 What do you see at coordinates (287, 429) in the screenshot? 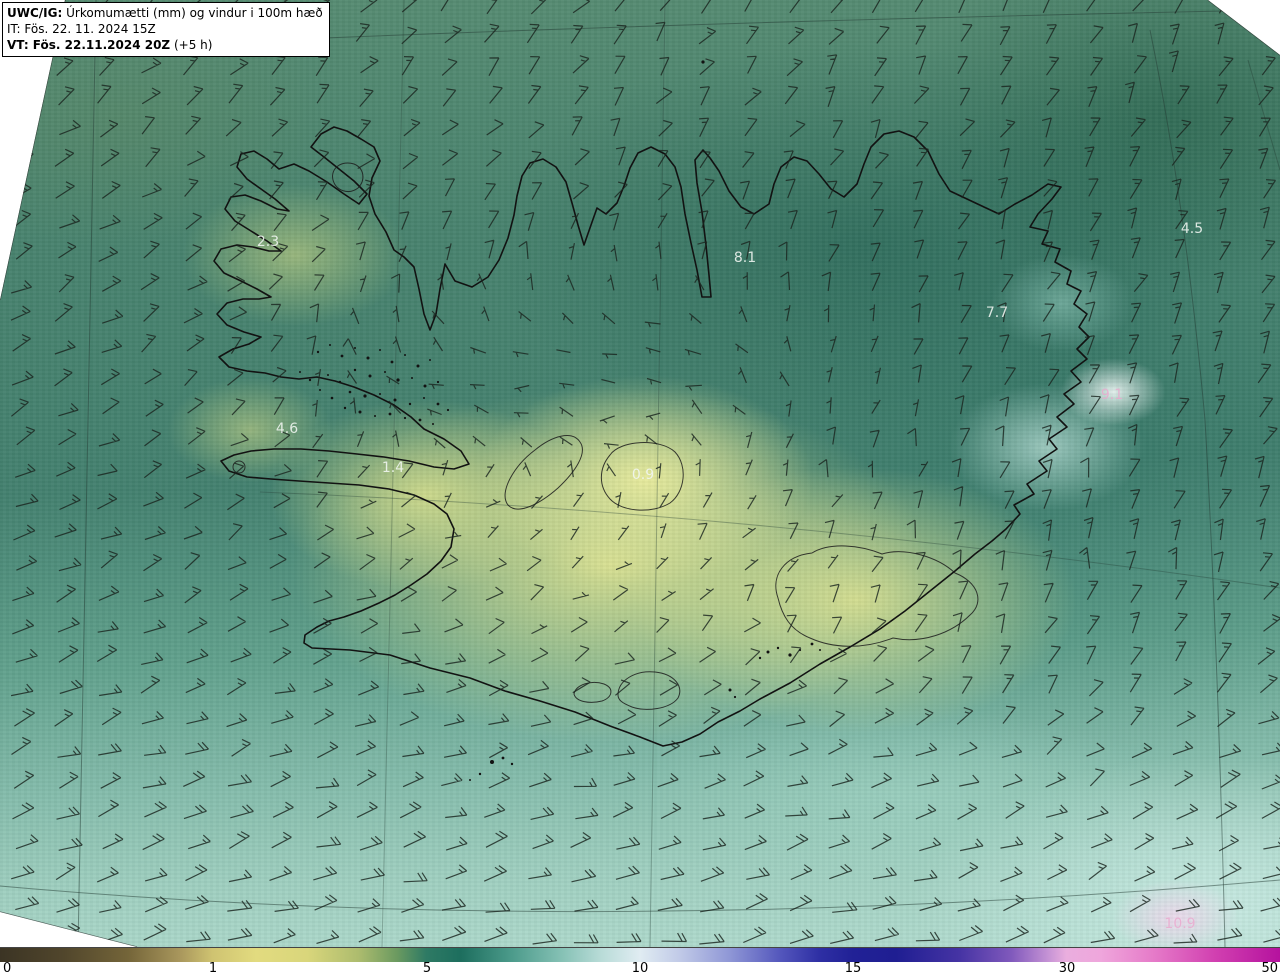
I see `contour-value-label: 4.6` at bounding box center [287, 429].